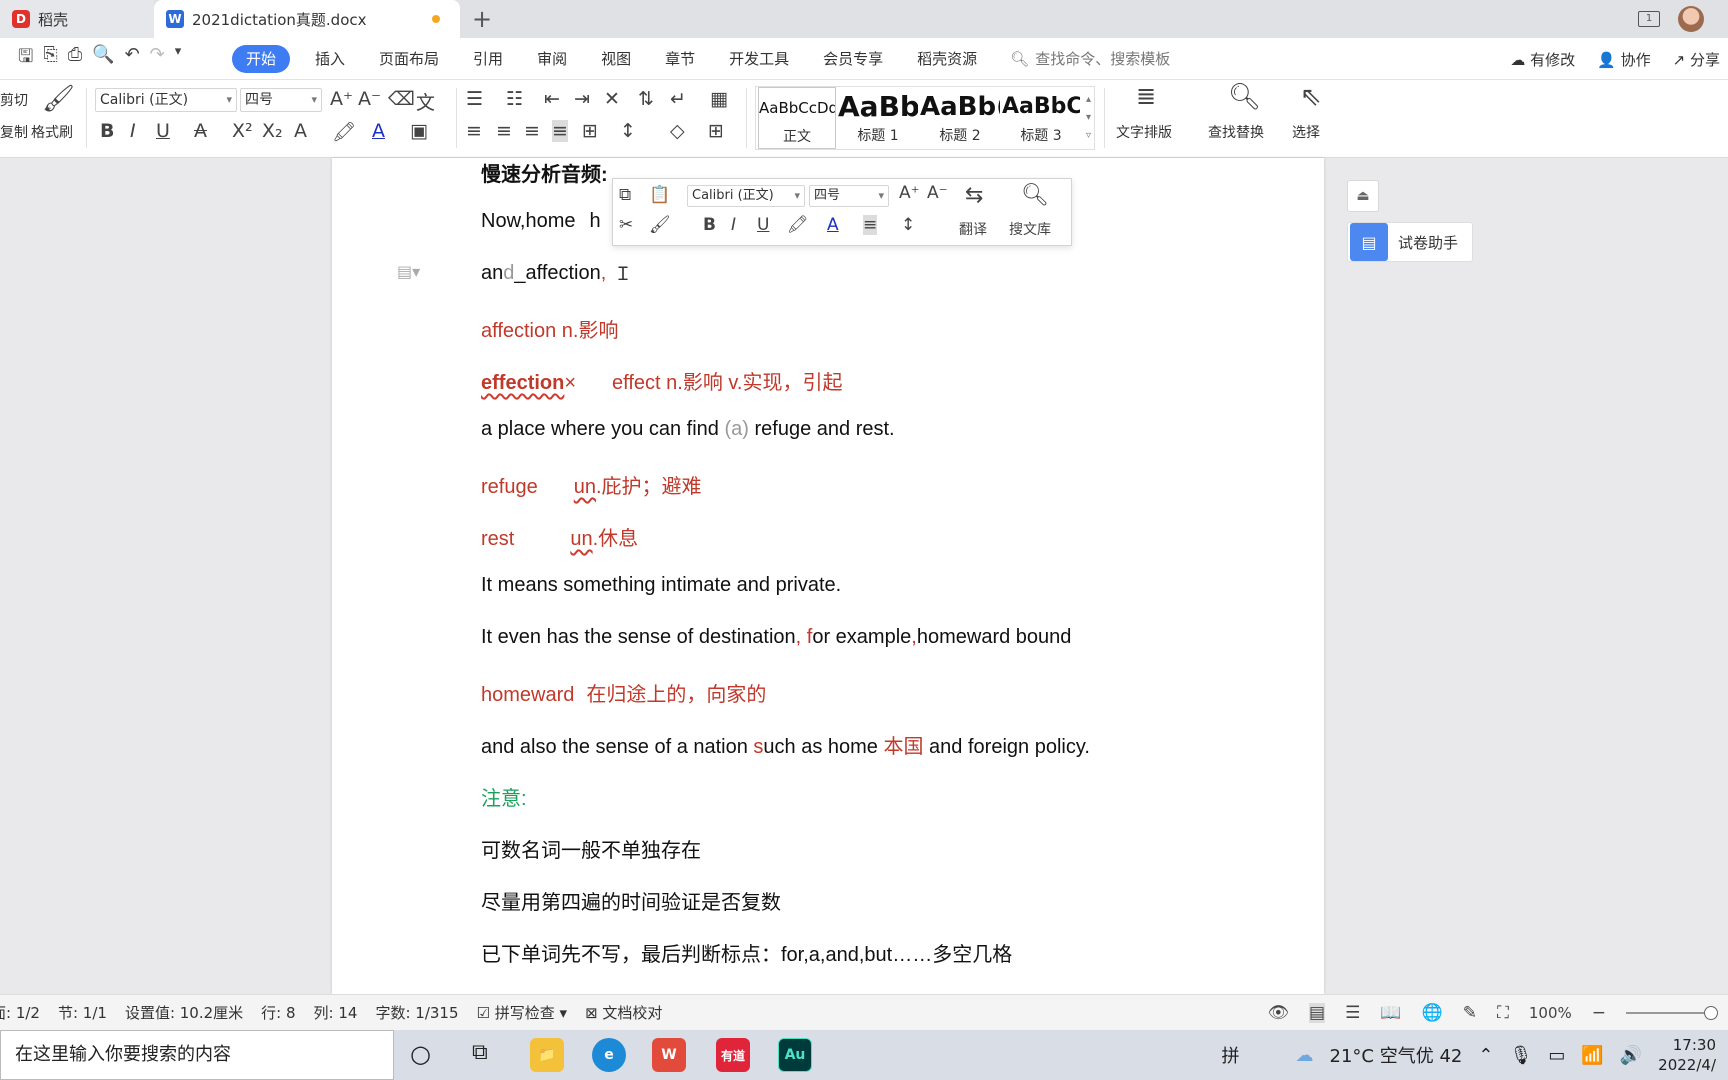 The image size is (1728, 1080). What do you see at coordinates (1410, 242) in the screenshot?
I see `exam-assistant-button: ▤ 试卷助手` at bounding box center [1410, 242].